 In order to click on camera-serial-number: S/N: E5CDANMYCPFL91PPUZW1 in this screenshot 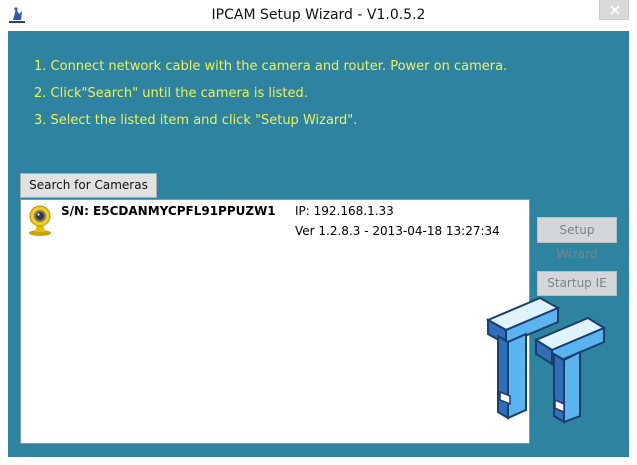, I will do `click(168, 211)`.